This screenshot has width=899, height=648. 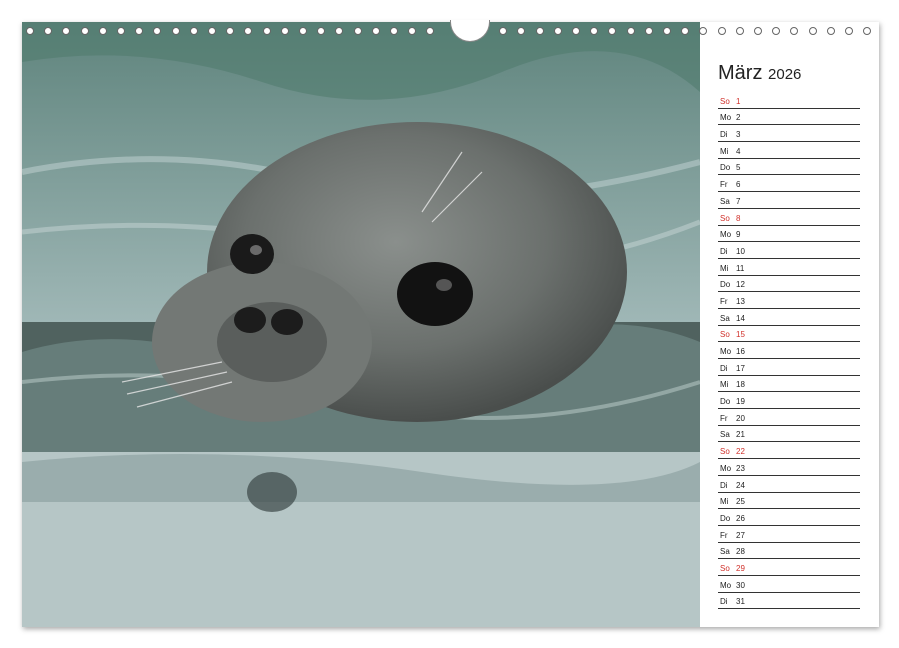 What do you see at coordinates (738, 184) in the screenshot?
I see `day-number: 6` at bounding box center [738, 184].